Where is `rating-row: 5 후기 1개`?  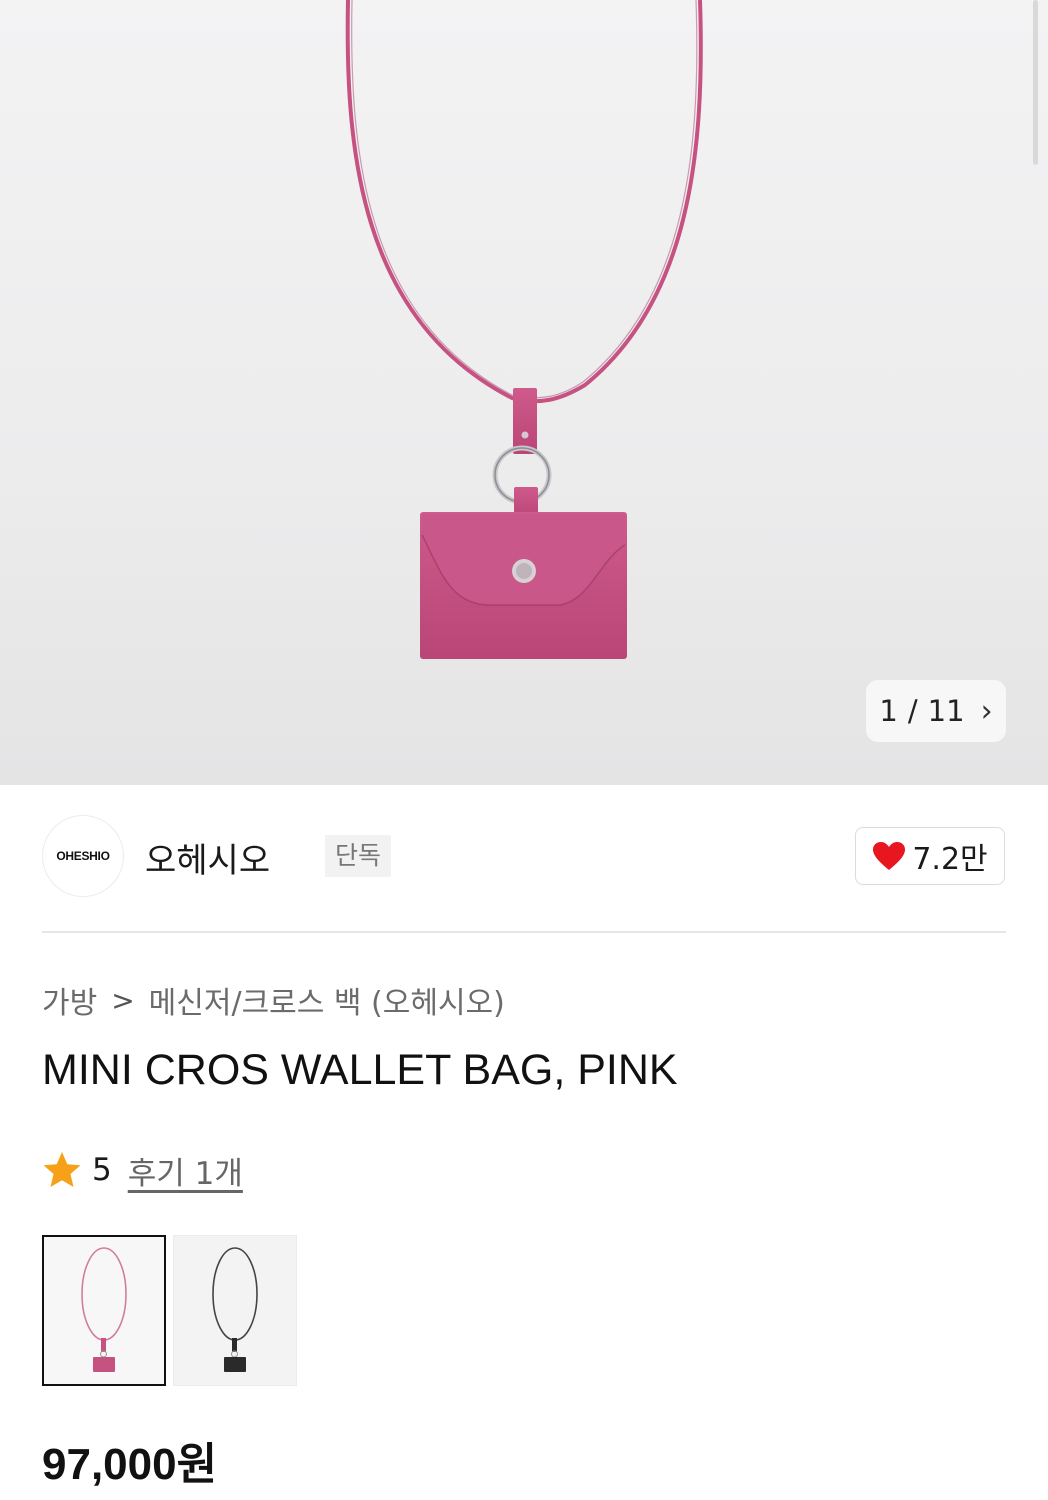 rating-row: 5 후기 1개 is located at coordinates (142, 1170).